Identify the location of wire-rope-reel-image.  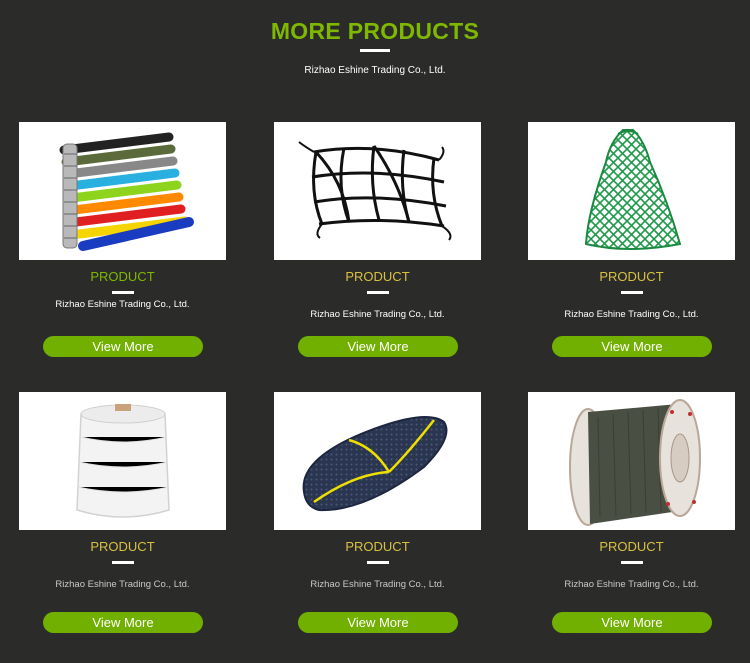
(631, 461).